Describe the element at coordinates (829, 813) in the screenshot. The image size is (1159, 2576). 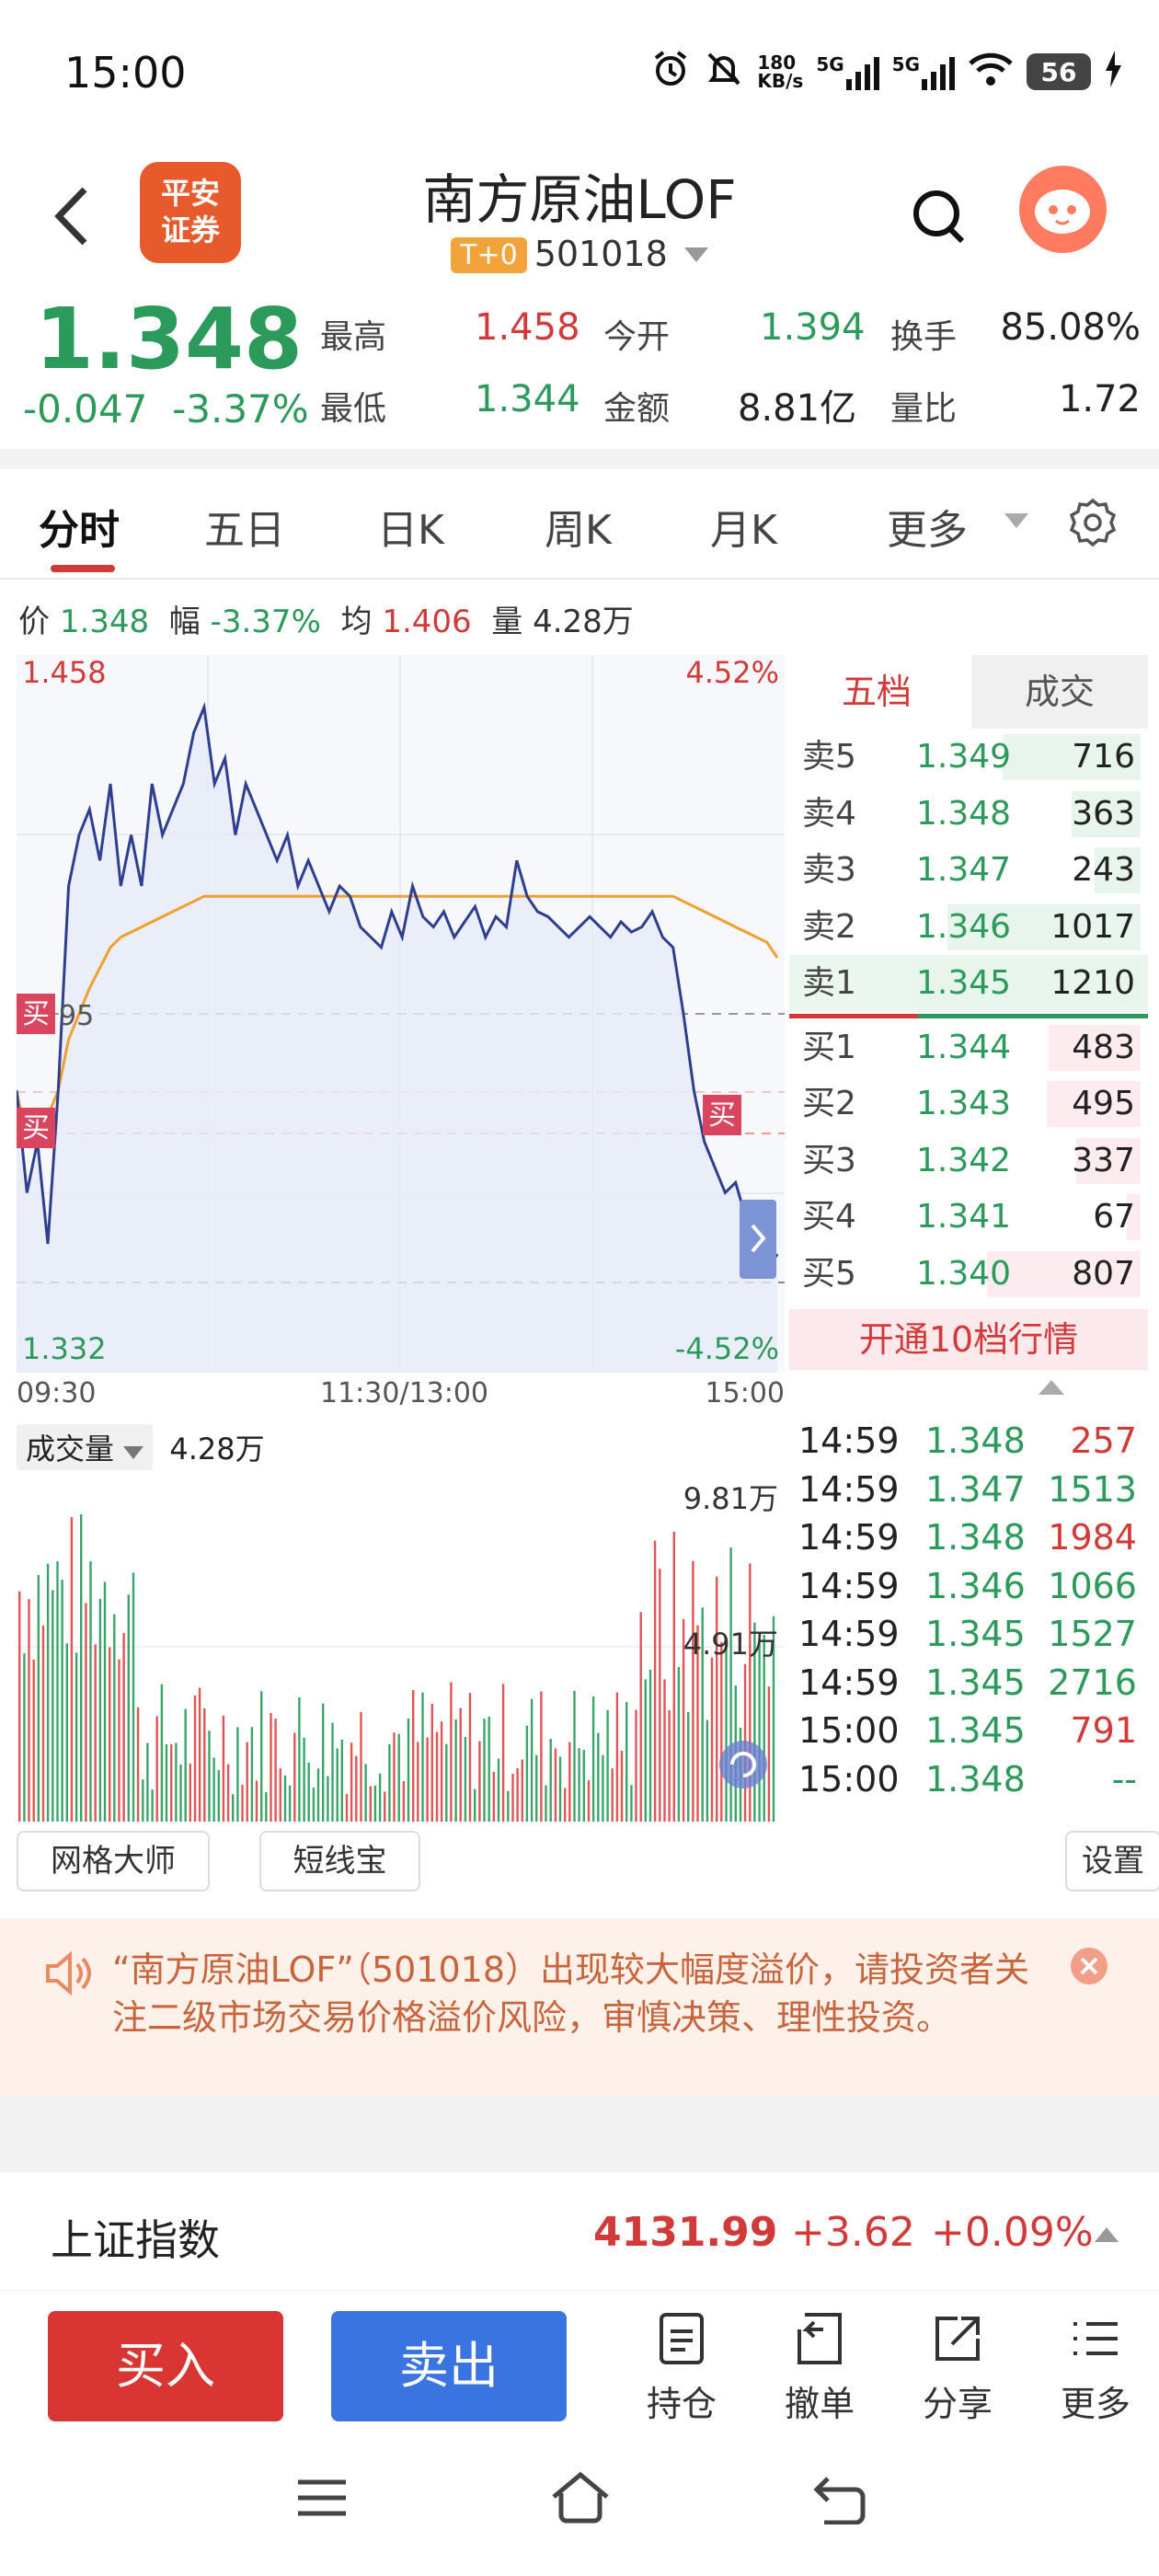
I see `level-label: 卖4` at that location.